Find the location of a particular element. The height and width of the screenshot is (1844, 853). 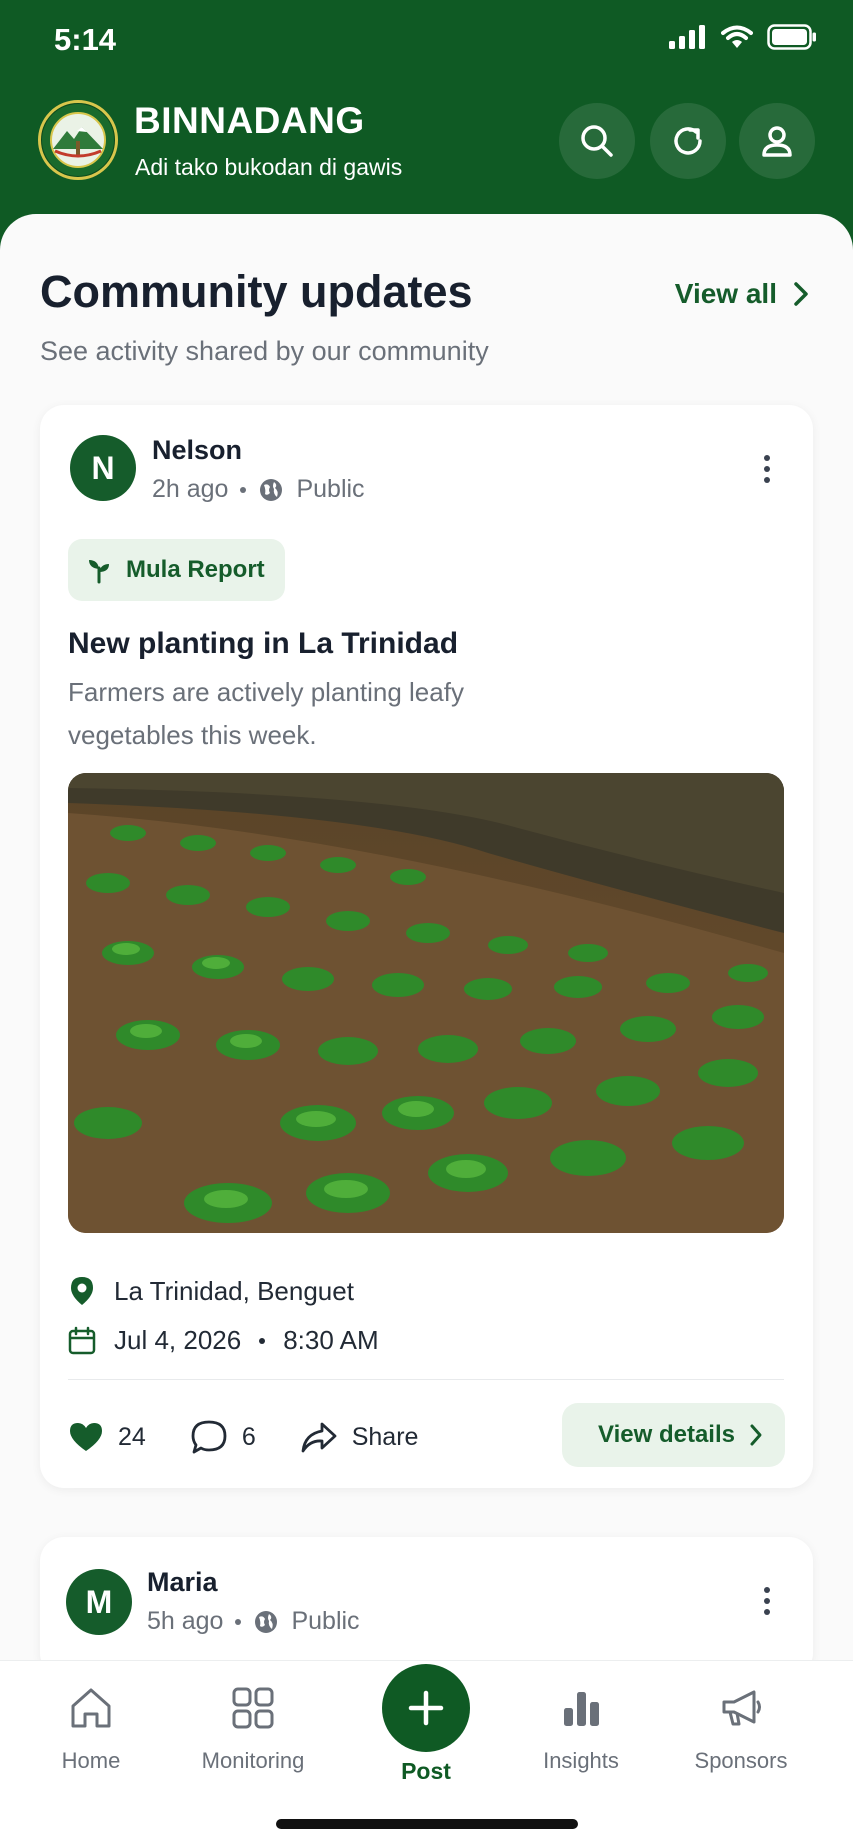

post-time-of-day: 8:30 AM is located at coordinates (331, 1340).